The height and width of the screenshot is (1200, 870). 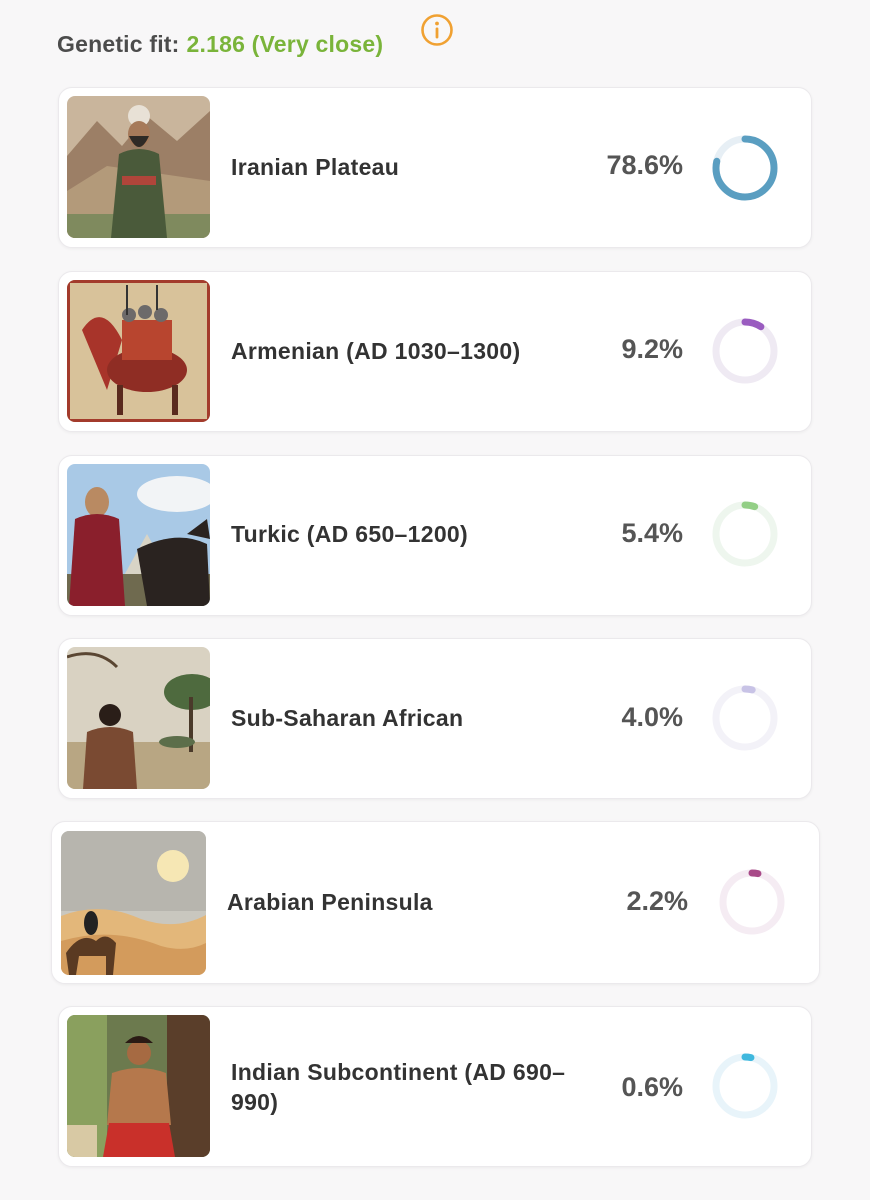 I want to click on info-circle-icon, so click(x=437, y=30).